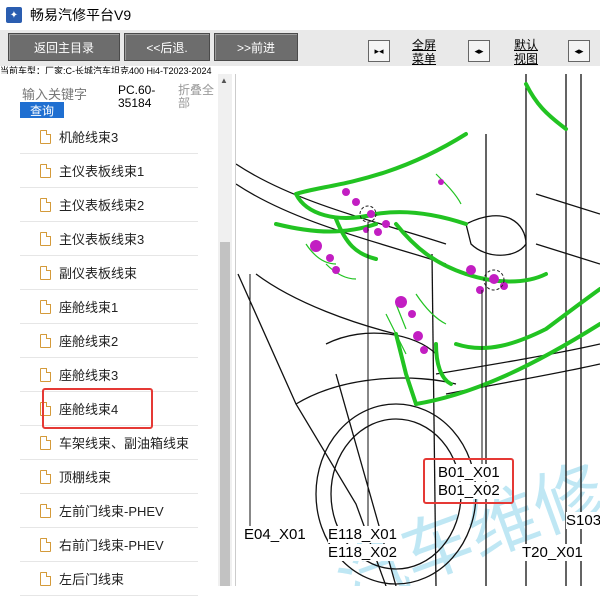  I want to click on collapse-all-link: 折叠全 部, so click(196, 97).